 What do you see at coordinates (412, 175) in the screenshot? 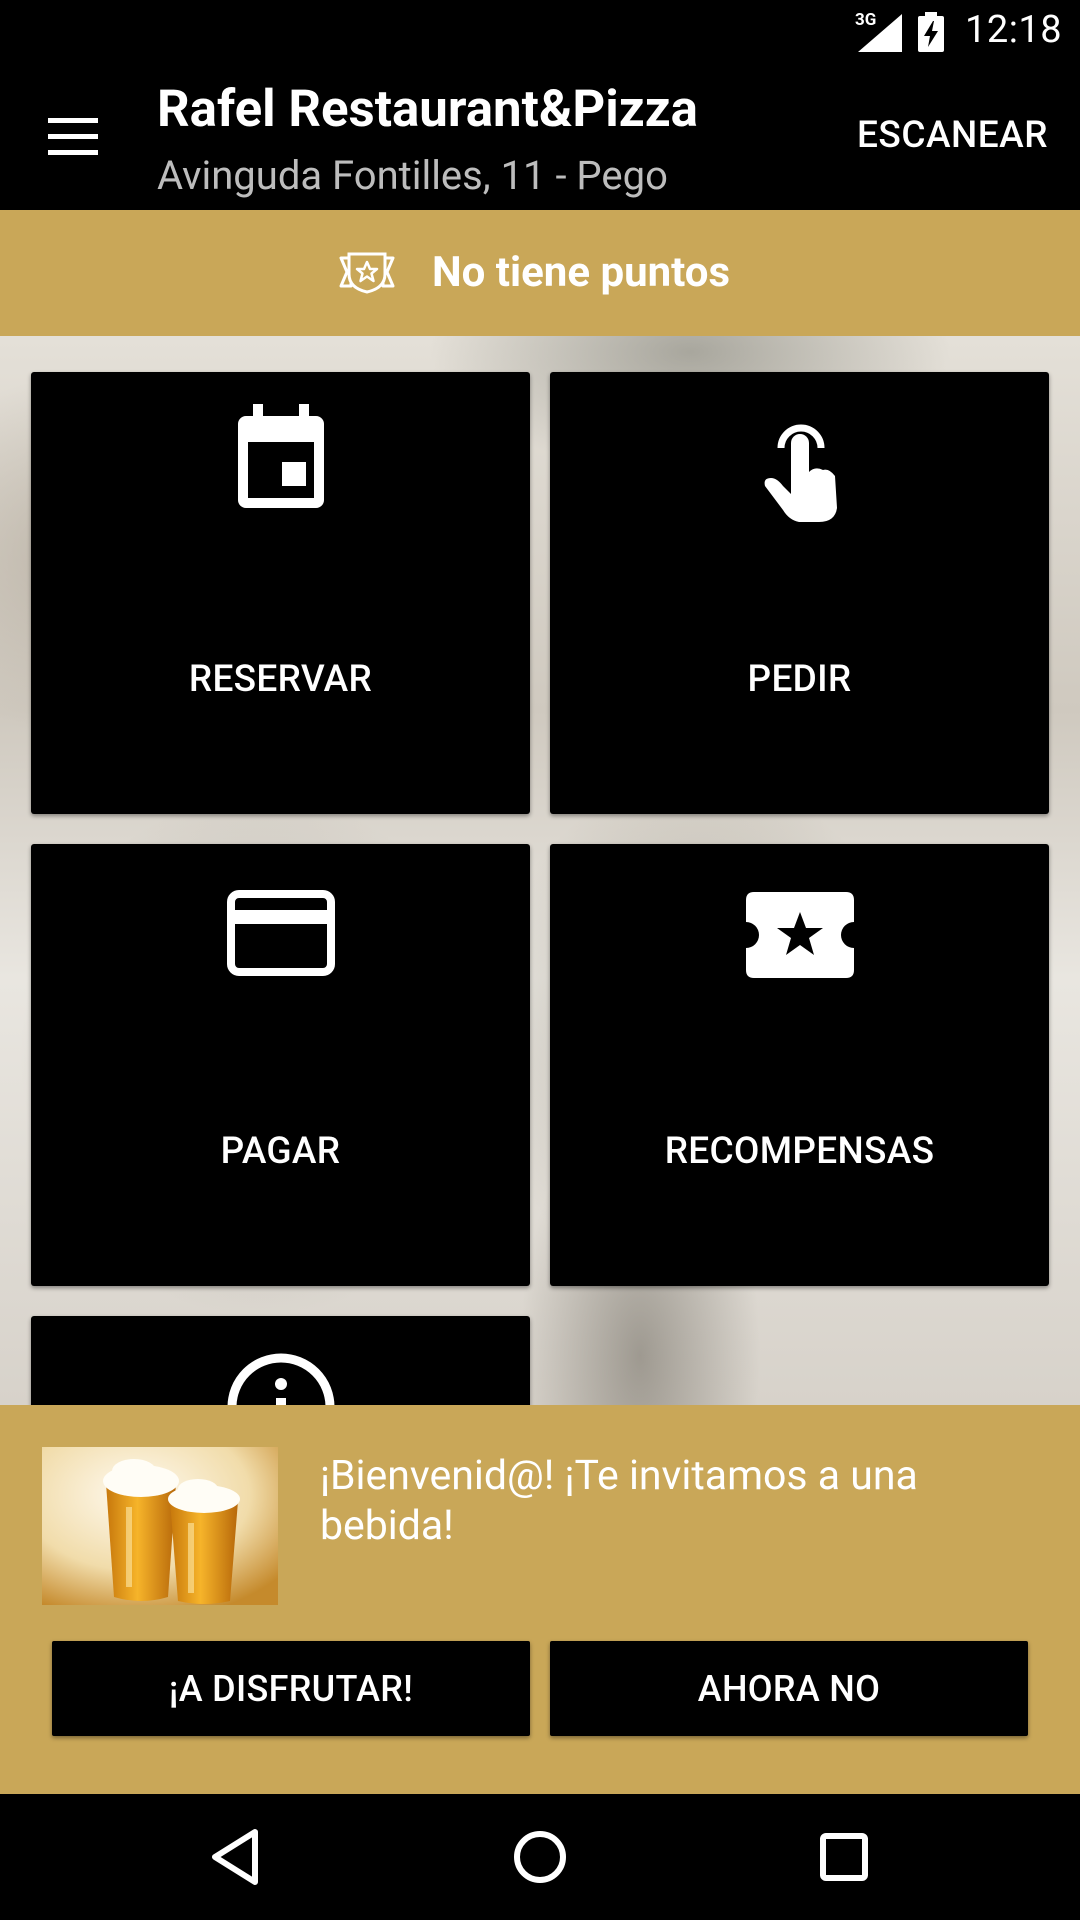
I see `restaurant-address: Avinguda Fontilles, 11 - Pego` at bounding box center [412, 175].